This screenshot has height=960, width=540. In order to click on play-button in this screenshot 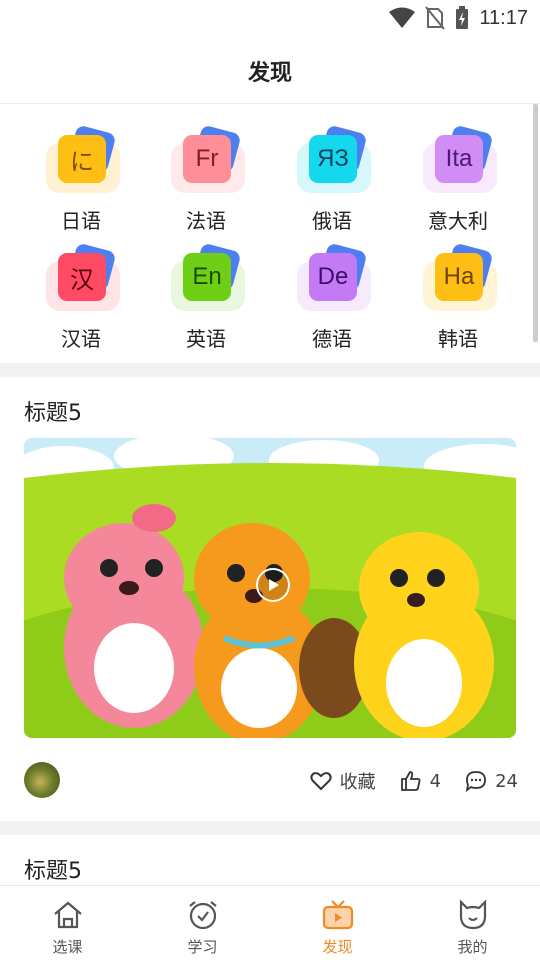, I will do `click(273, 585)`.